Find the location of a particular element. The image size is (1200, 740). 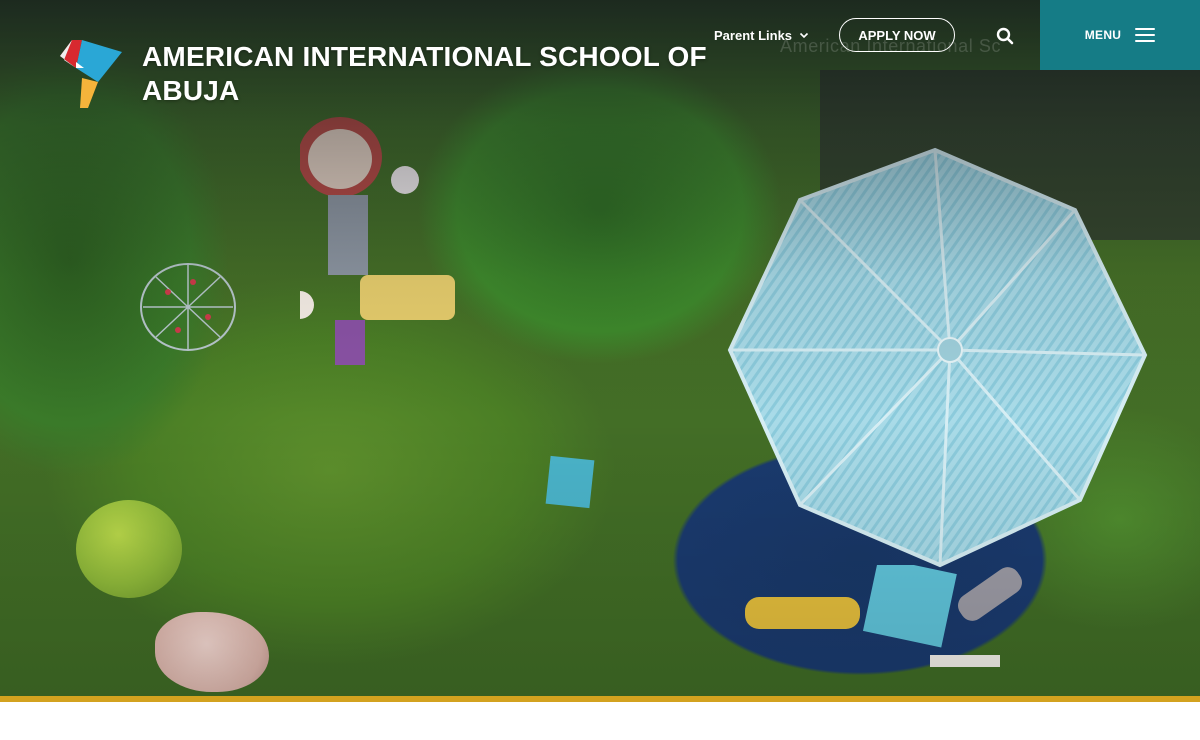

kite-logo-icon is located at coordinates (91, 74).